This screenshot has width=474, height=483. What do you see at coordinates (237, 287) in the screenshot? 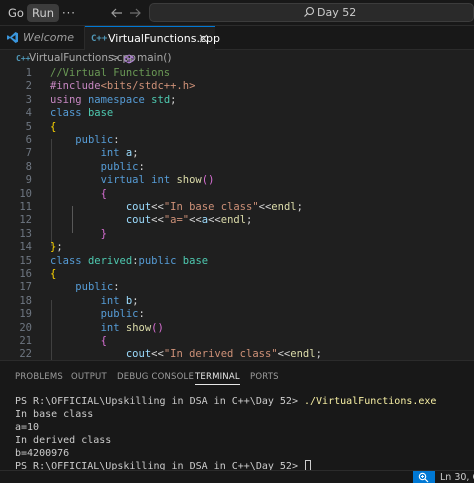
I see `code-line: 17 public:` at bounding box center [237, 287].